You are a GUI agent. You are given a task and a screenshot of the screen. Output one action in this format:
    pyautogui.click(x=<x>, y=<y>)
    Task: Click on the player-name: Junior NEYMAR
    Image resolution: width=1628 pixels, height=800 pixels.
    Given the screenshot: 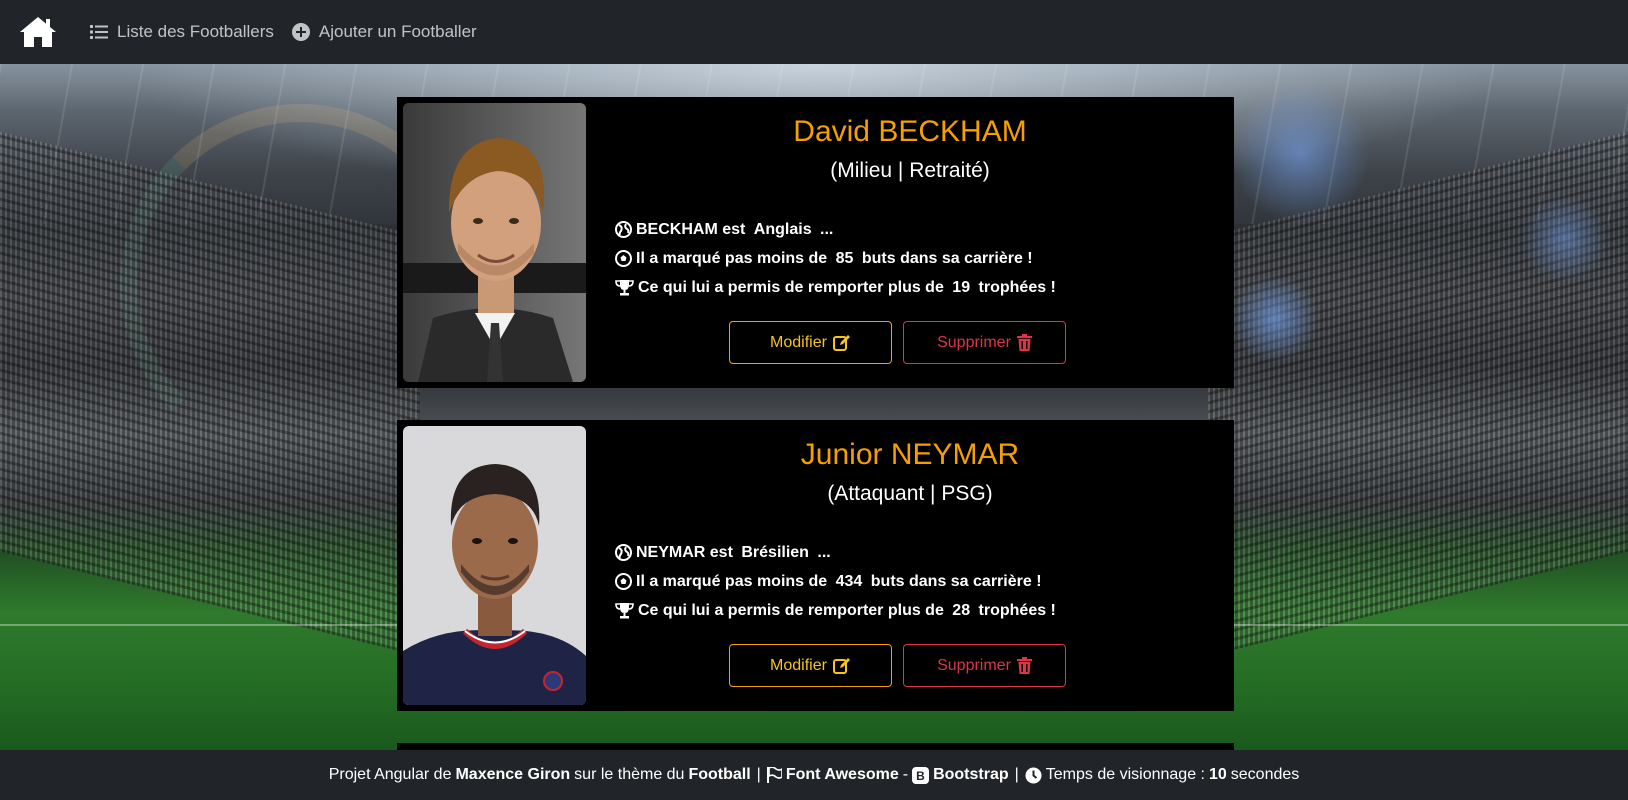 What is the action you would take?
    pyautogui.click(x=910, y=454)
    